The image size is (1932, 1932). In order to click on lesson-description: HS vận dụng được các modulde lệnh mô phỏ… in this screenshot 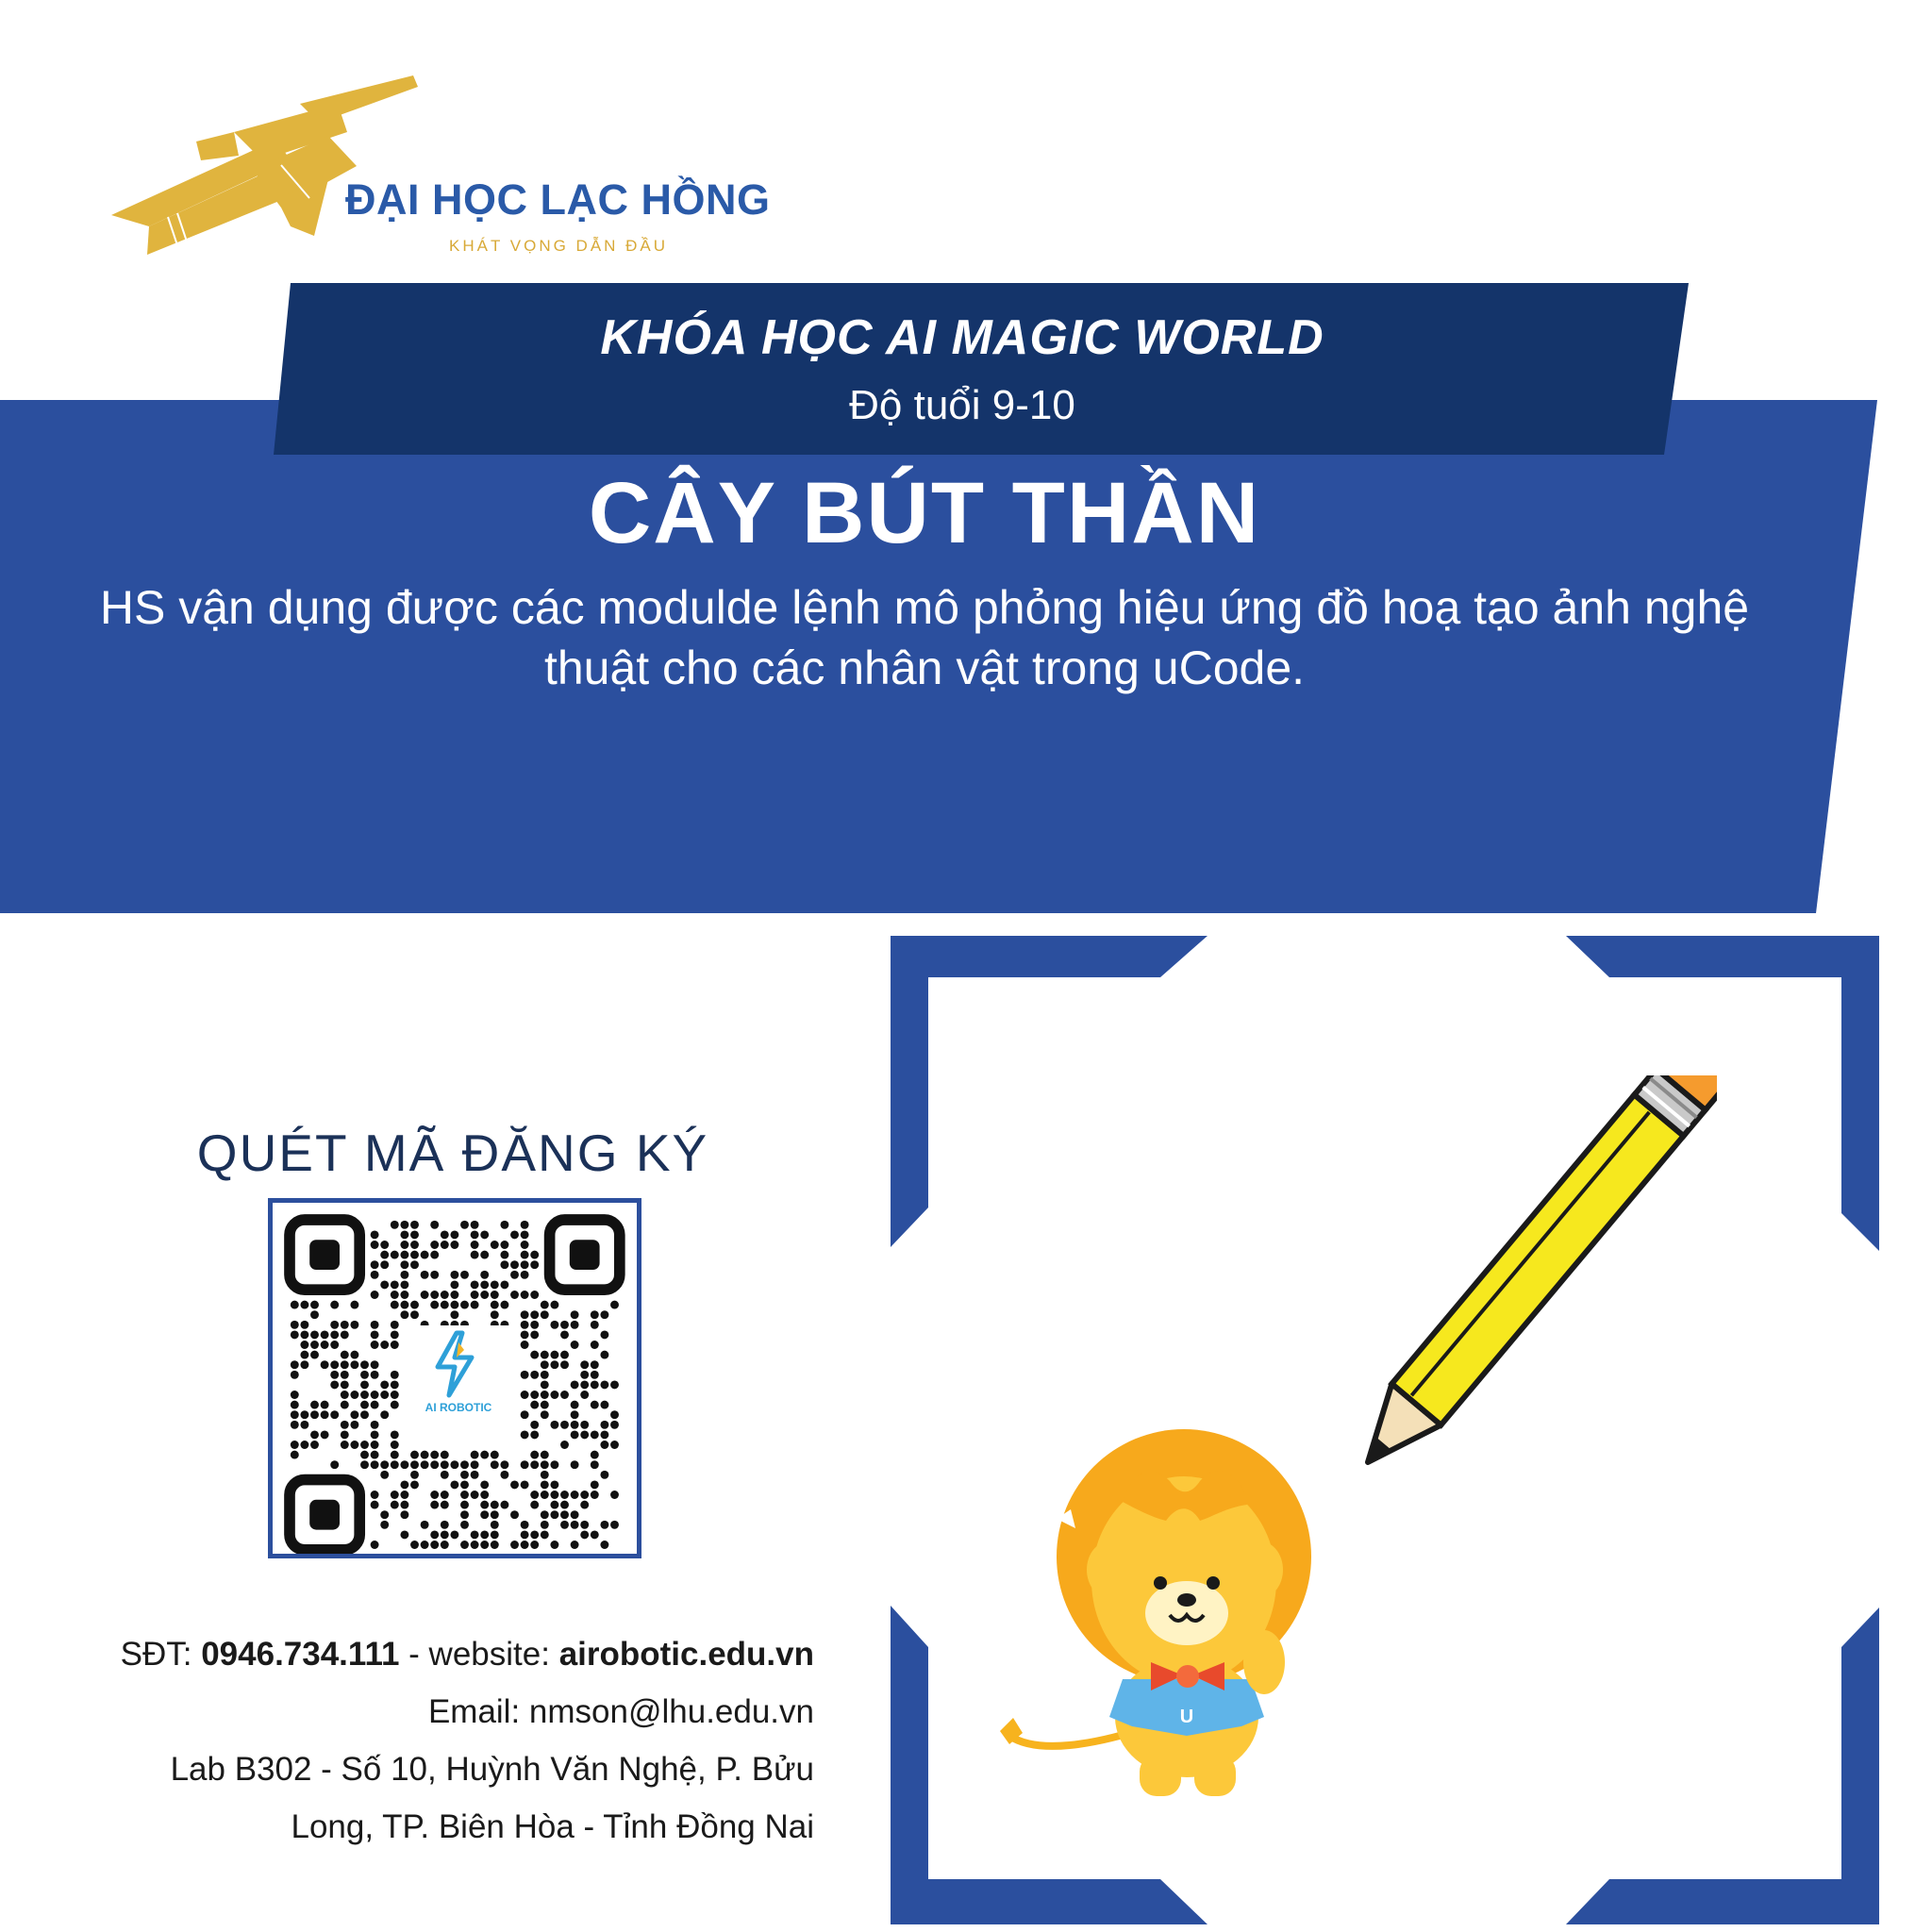, I will do `click(925, 637)`.